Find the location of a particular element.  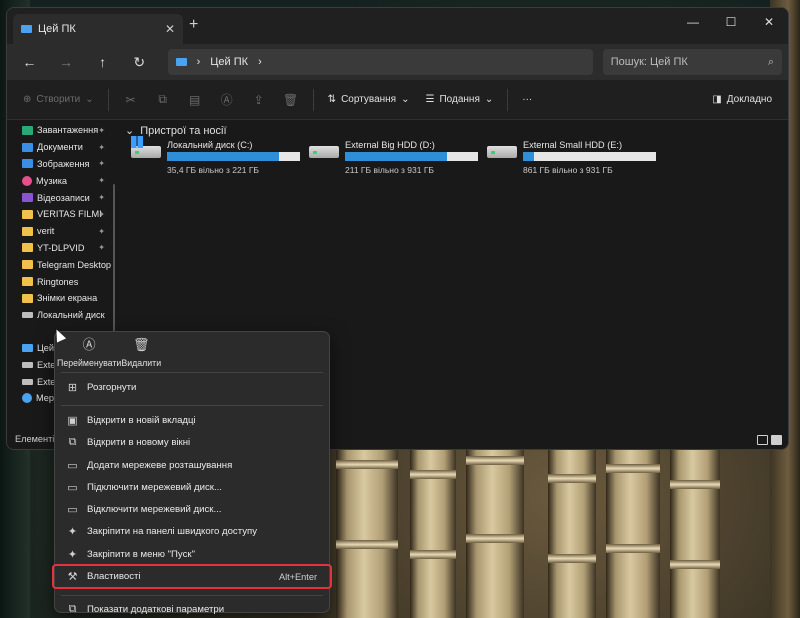

close-button: ✕ is located at coordinates (769, 22).